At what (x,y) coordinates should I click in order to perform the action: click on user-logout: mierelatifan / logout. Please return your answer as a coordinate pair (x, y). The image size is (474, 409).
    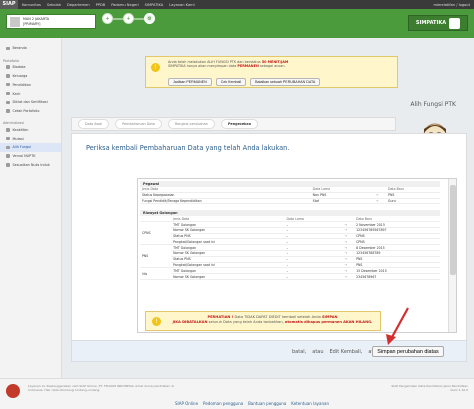
    Looking at the image, I should click on (451, 5).